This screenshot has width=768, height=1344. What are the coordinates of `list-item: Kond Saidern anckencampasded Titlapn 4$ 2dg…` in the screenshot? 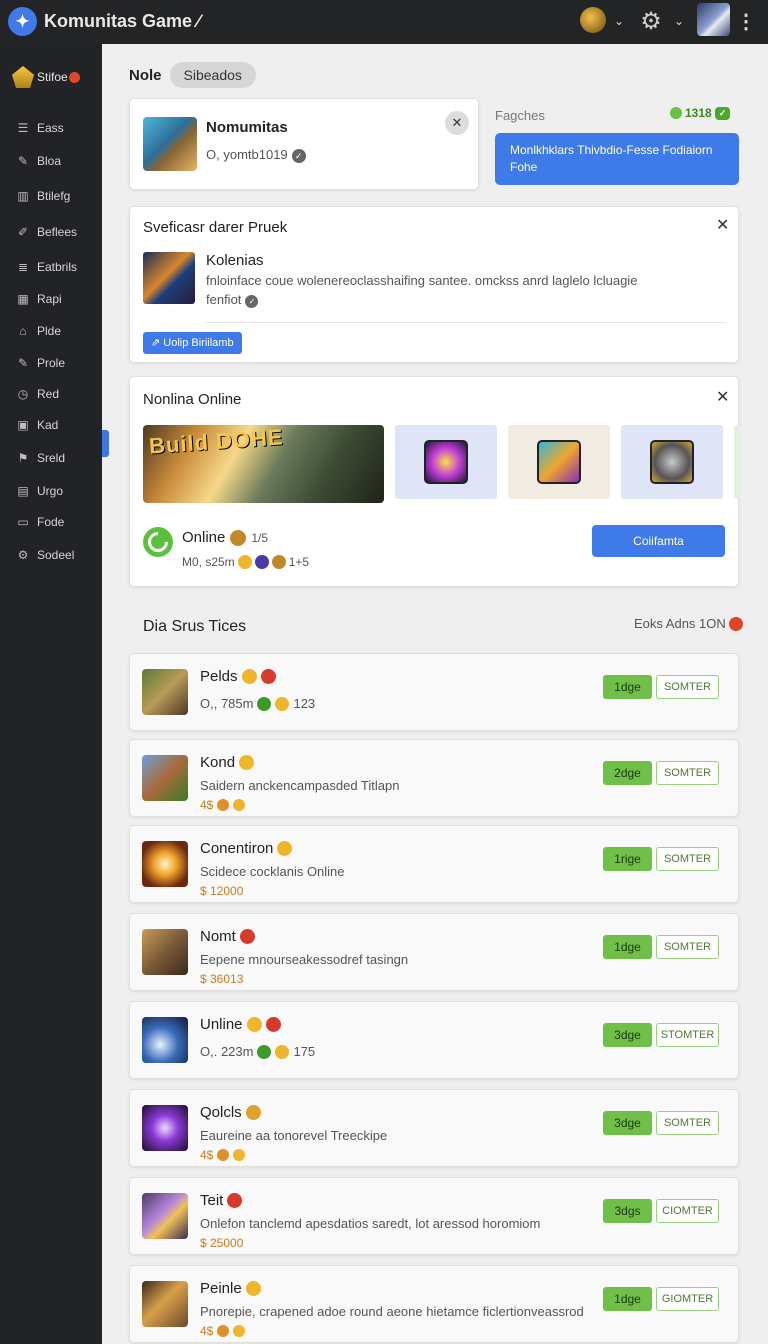 It's located at (434, 778).